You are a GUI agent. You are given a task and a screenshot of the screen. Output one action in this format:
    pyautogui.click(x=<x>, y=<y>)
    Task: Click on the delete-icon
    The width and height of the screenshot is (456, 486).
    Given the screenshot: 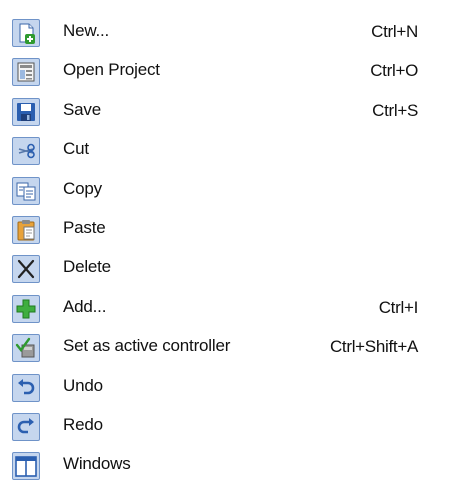 What is the action you would take?
    pyautogui.click(x=26, y=269)
    